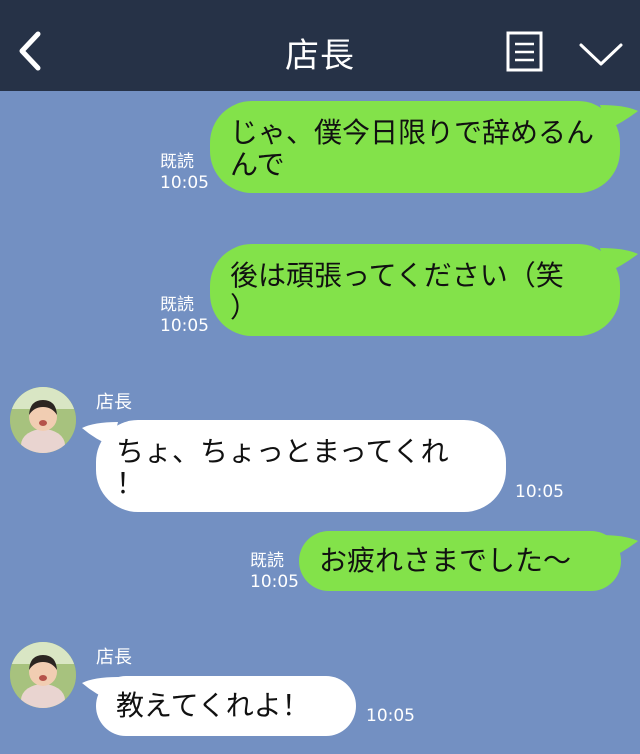 The image size is (640, 754). Describe the element at coordinates (213, 705) in the screenshot. I see `message-text: 教えてくれよ！` at that location.